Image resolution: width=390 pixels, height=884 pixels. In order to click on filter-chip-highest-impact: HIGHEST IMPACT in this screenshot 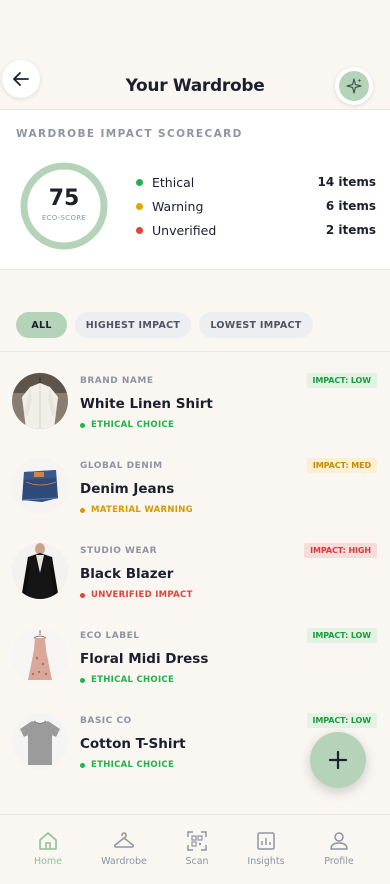, I will do `click(133, 325)`.